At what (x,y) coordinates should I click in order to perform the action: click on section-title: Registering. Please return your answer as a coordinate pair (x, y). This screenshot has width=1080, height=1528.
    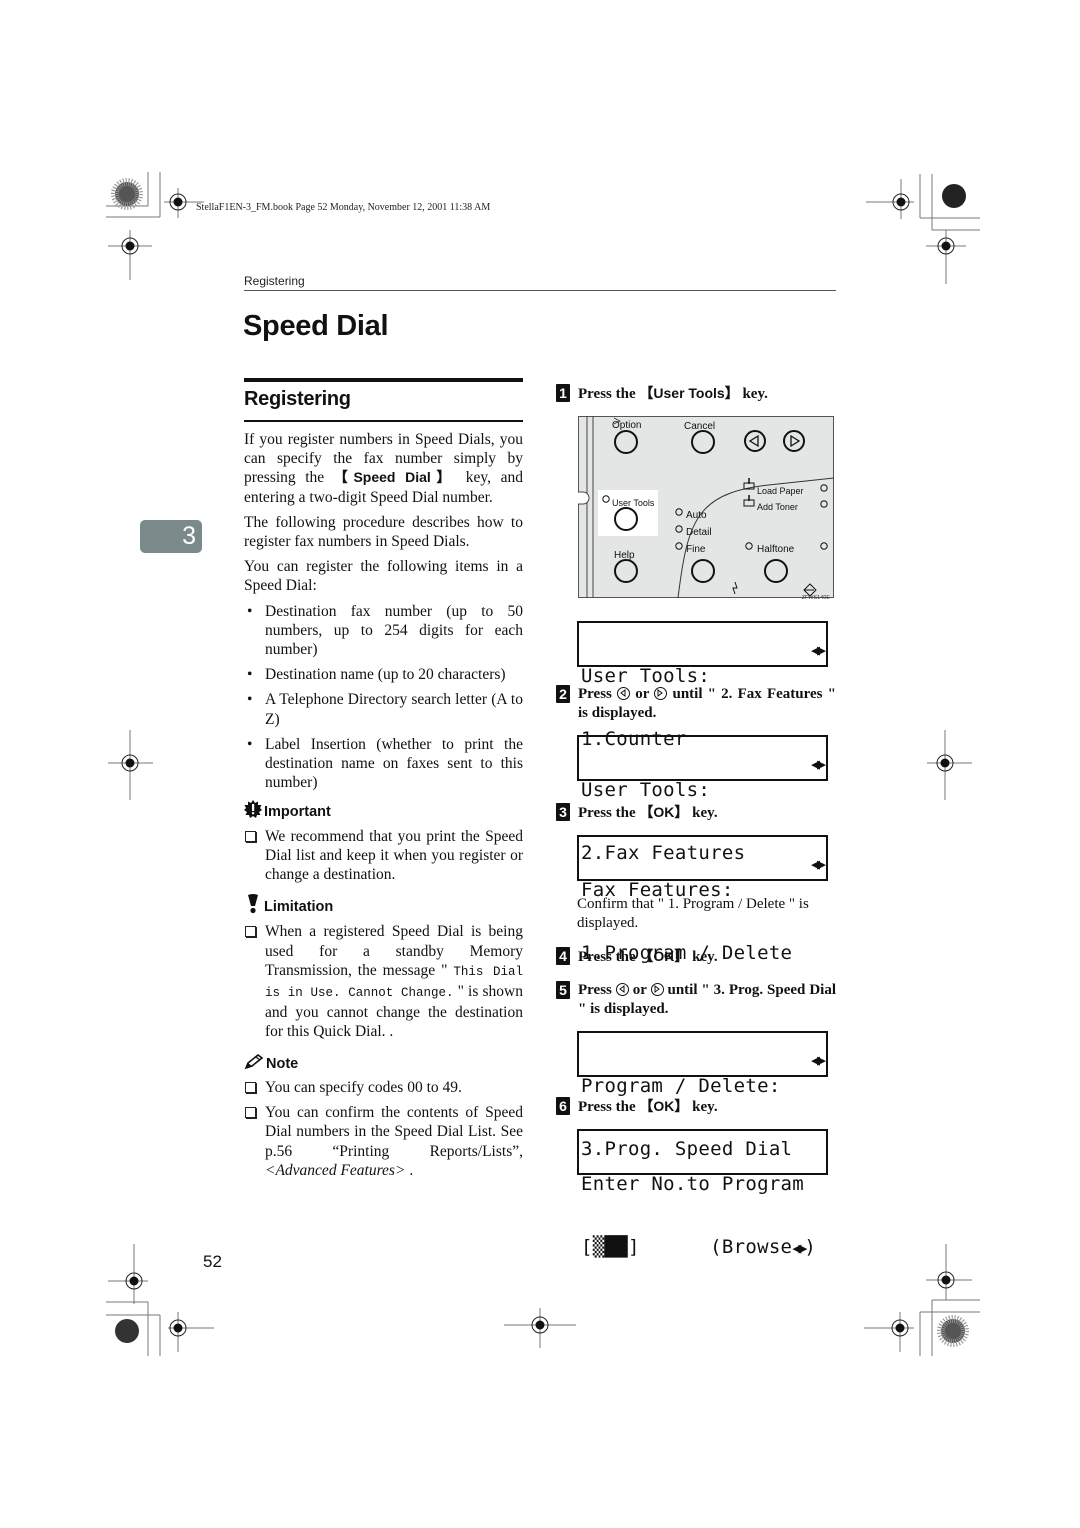
    Looking at the image, I should click on (297, 399).